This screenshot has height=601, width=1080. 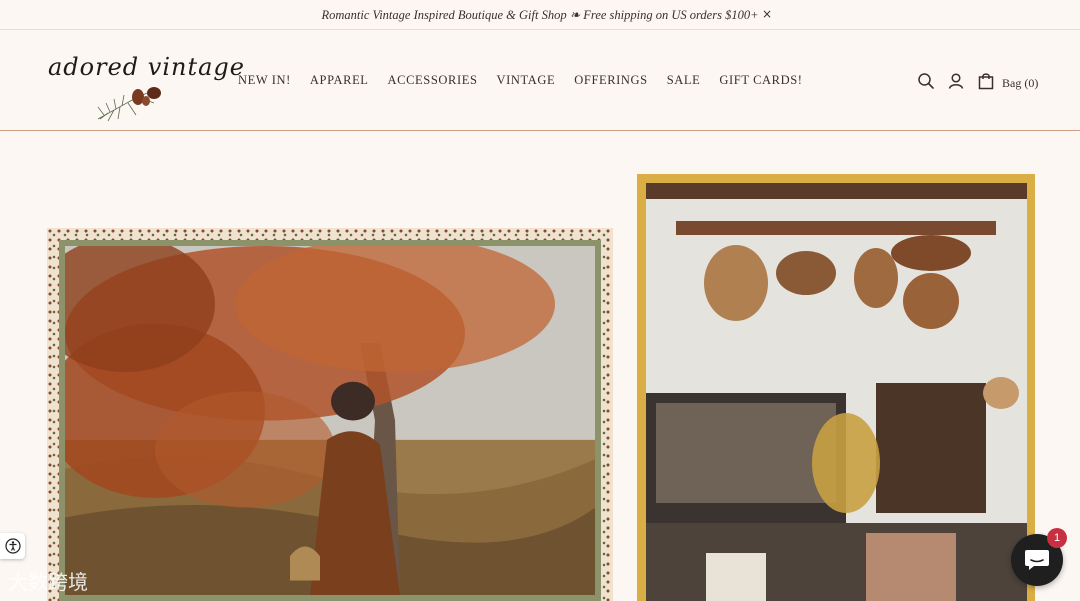 I want to click on account-button, so click(x=956, y=81).